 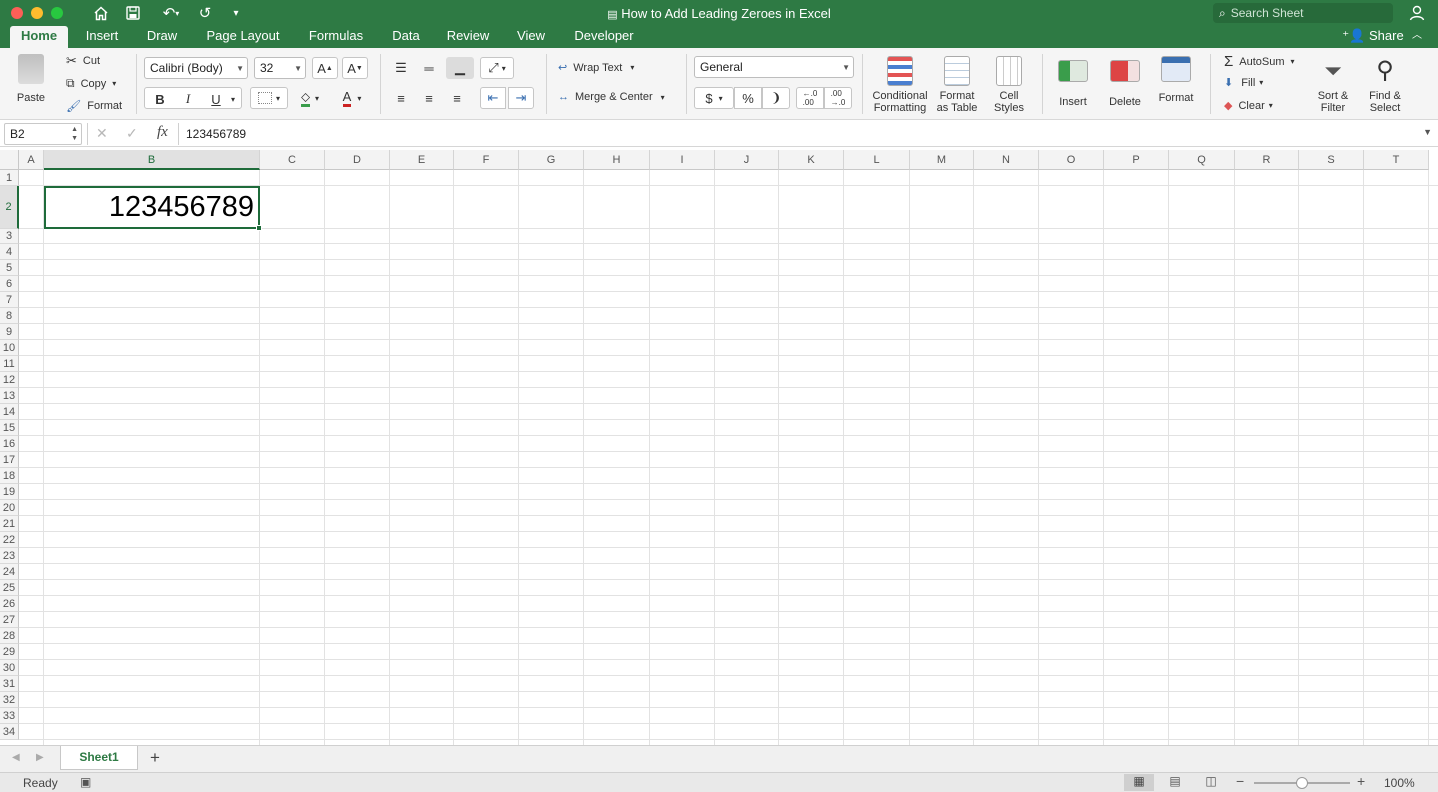 I want to click on sheet-tab-sheet1: Sheet1, so click(x=99, y=758).